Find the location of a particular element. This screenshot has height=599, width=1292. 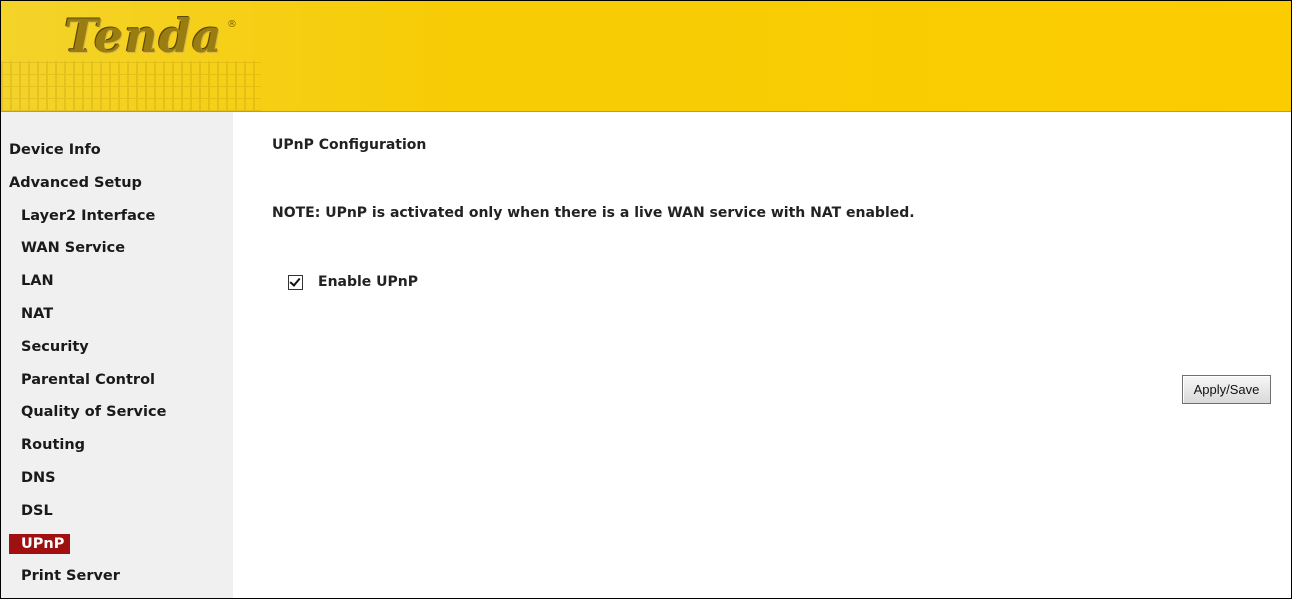

sidebar-item-dns: DNS is located at coordinates (83, 484).